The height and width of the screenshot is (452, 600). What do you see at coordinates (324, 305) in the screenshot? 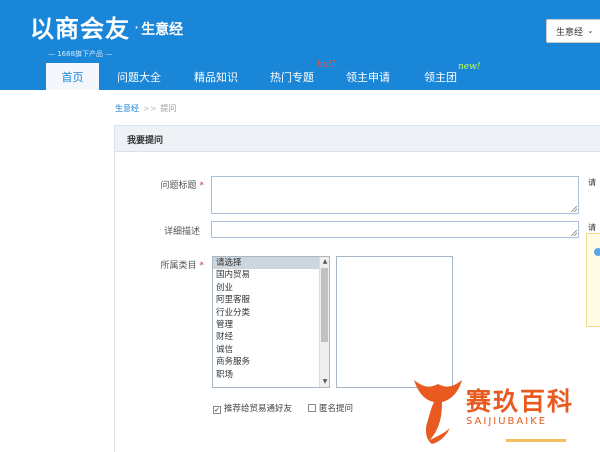
I see `scroll-thumb` at bounding box center [324, 305].